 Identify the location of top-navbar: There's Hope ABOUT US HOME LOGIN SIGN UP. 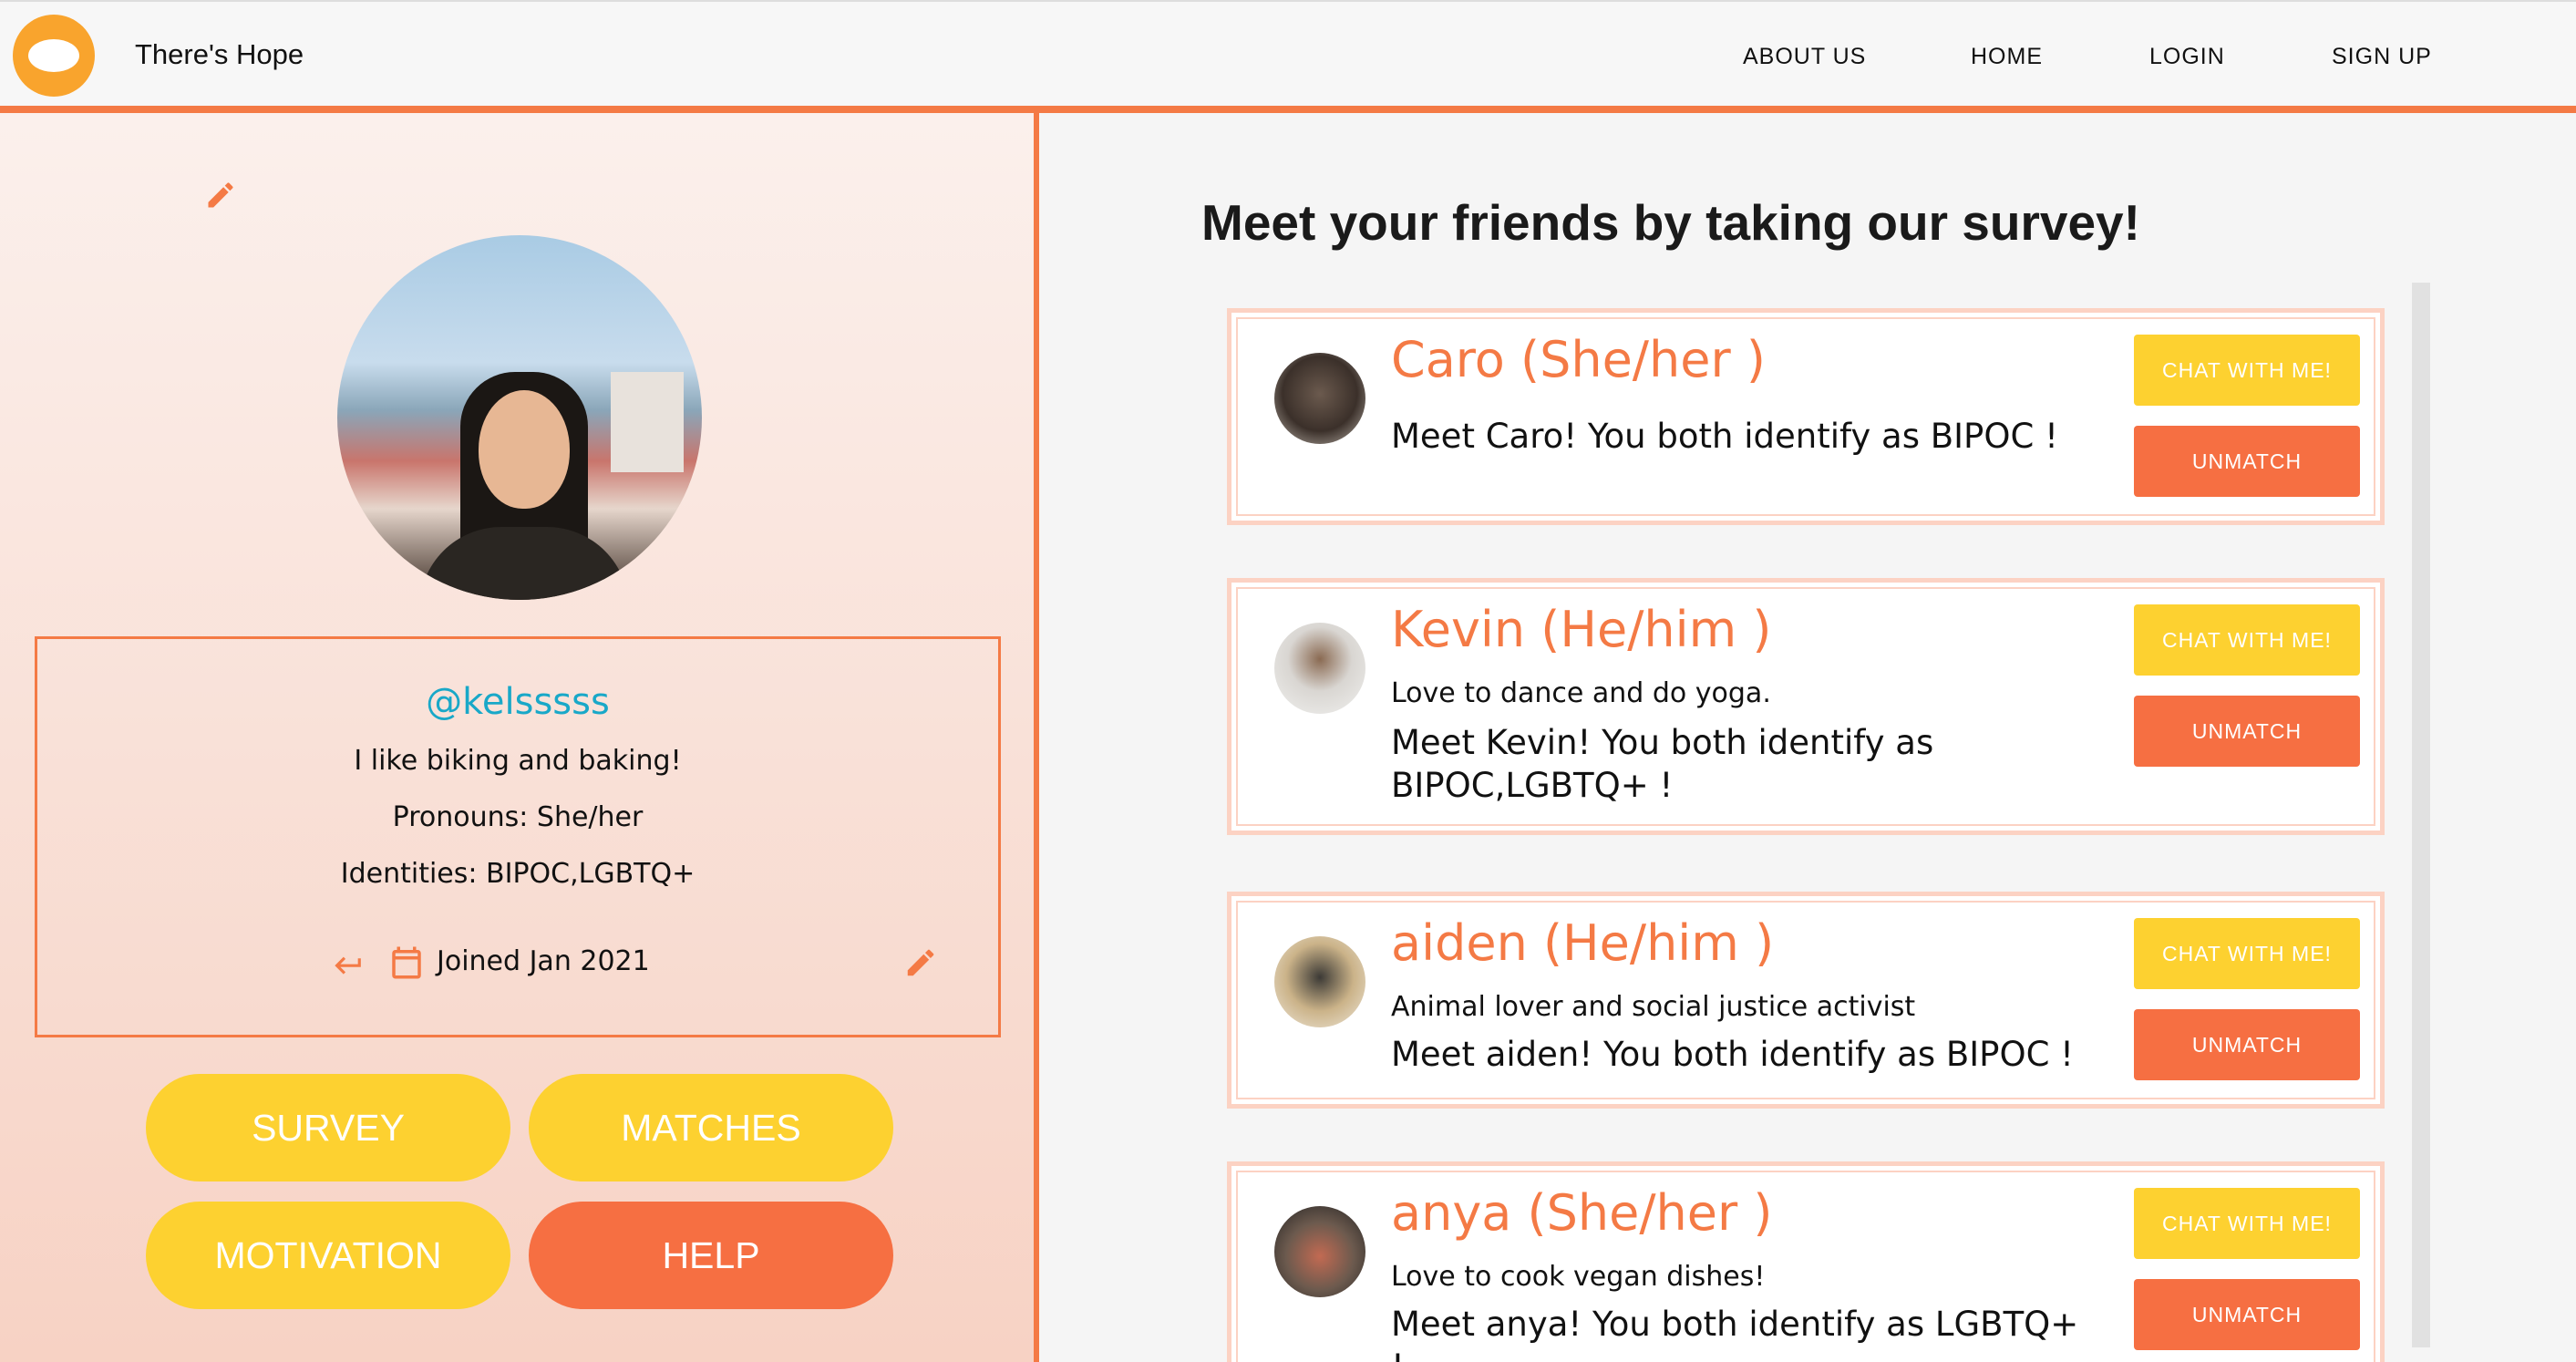
(1288, 57).